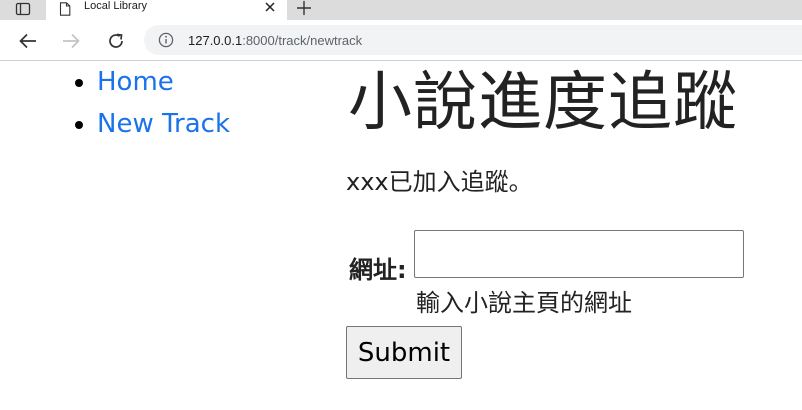 The width and height of the screenshot is (802, 410). I want to click on submit-button: Submit, so click(404, 352).